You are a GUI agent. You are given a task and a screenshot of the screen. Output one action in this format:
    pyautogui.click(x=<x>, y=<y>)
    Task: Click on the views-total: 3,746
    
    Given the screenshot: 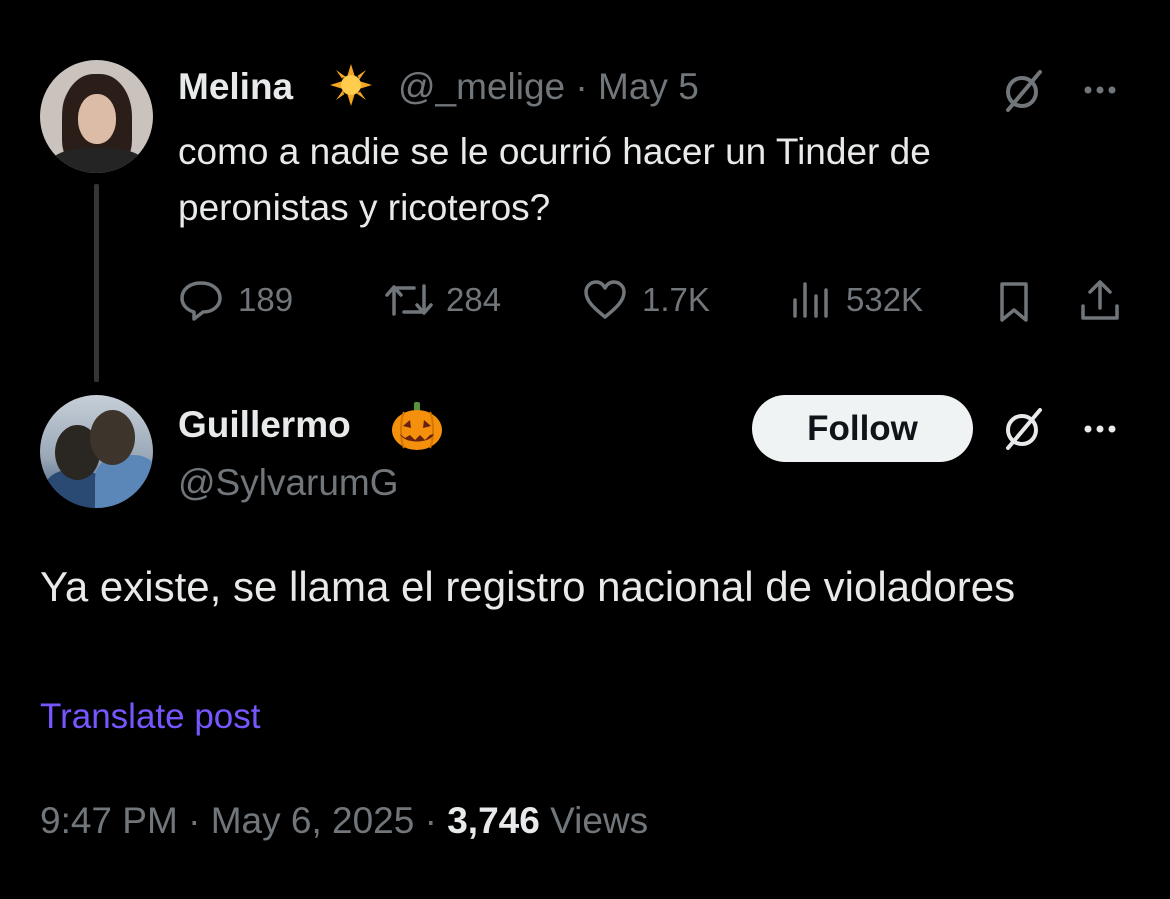 What is the action you would take?
    pyautogui.click(x=493, y=820)
    